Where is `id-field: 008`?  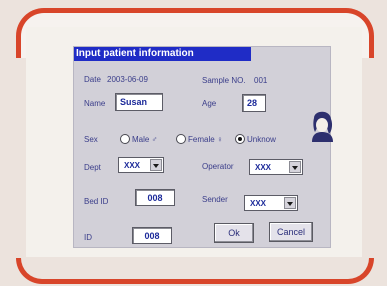
id-field: 008 is located at coordinates (152, 235).